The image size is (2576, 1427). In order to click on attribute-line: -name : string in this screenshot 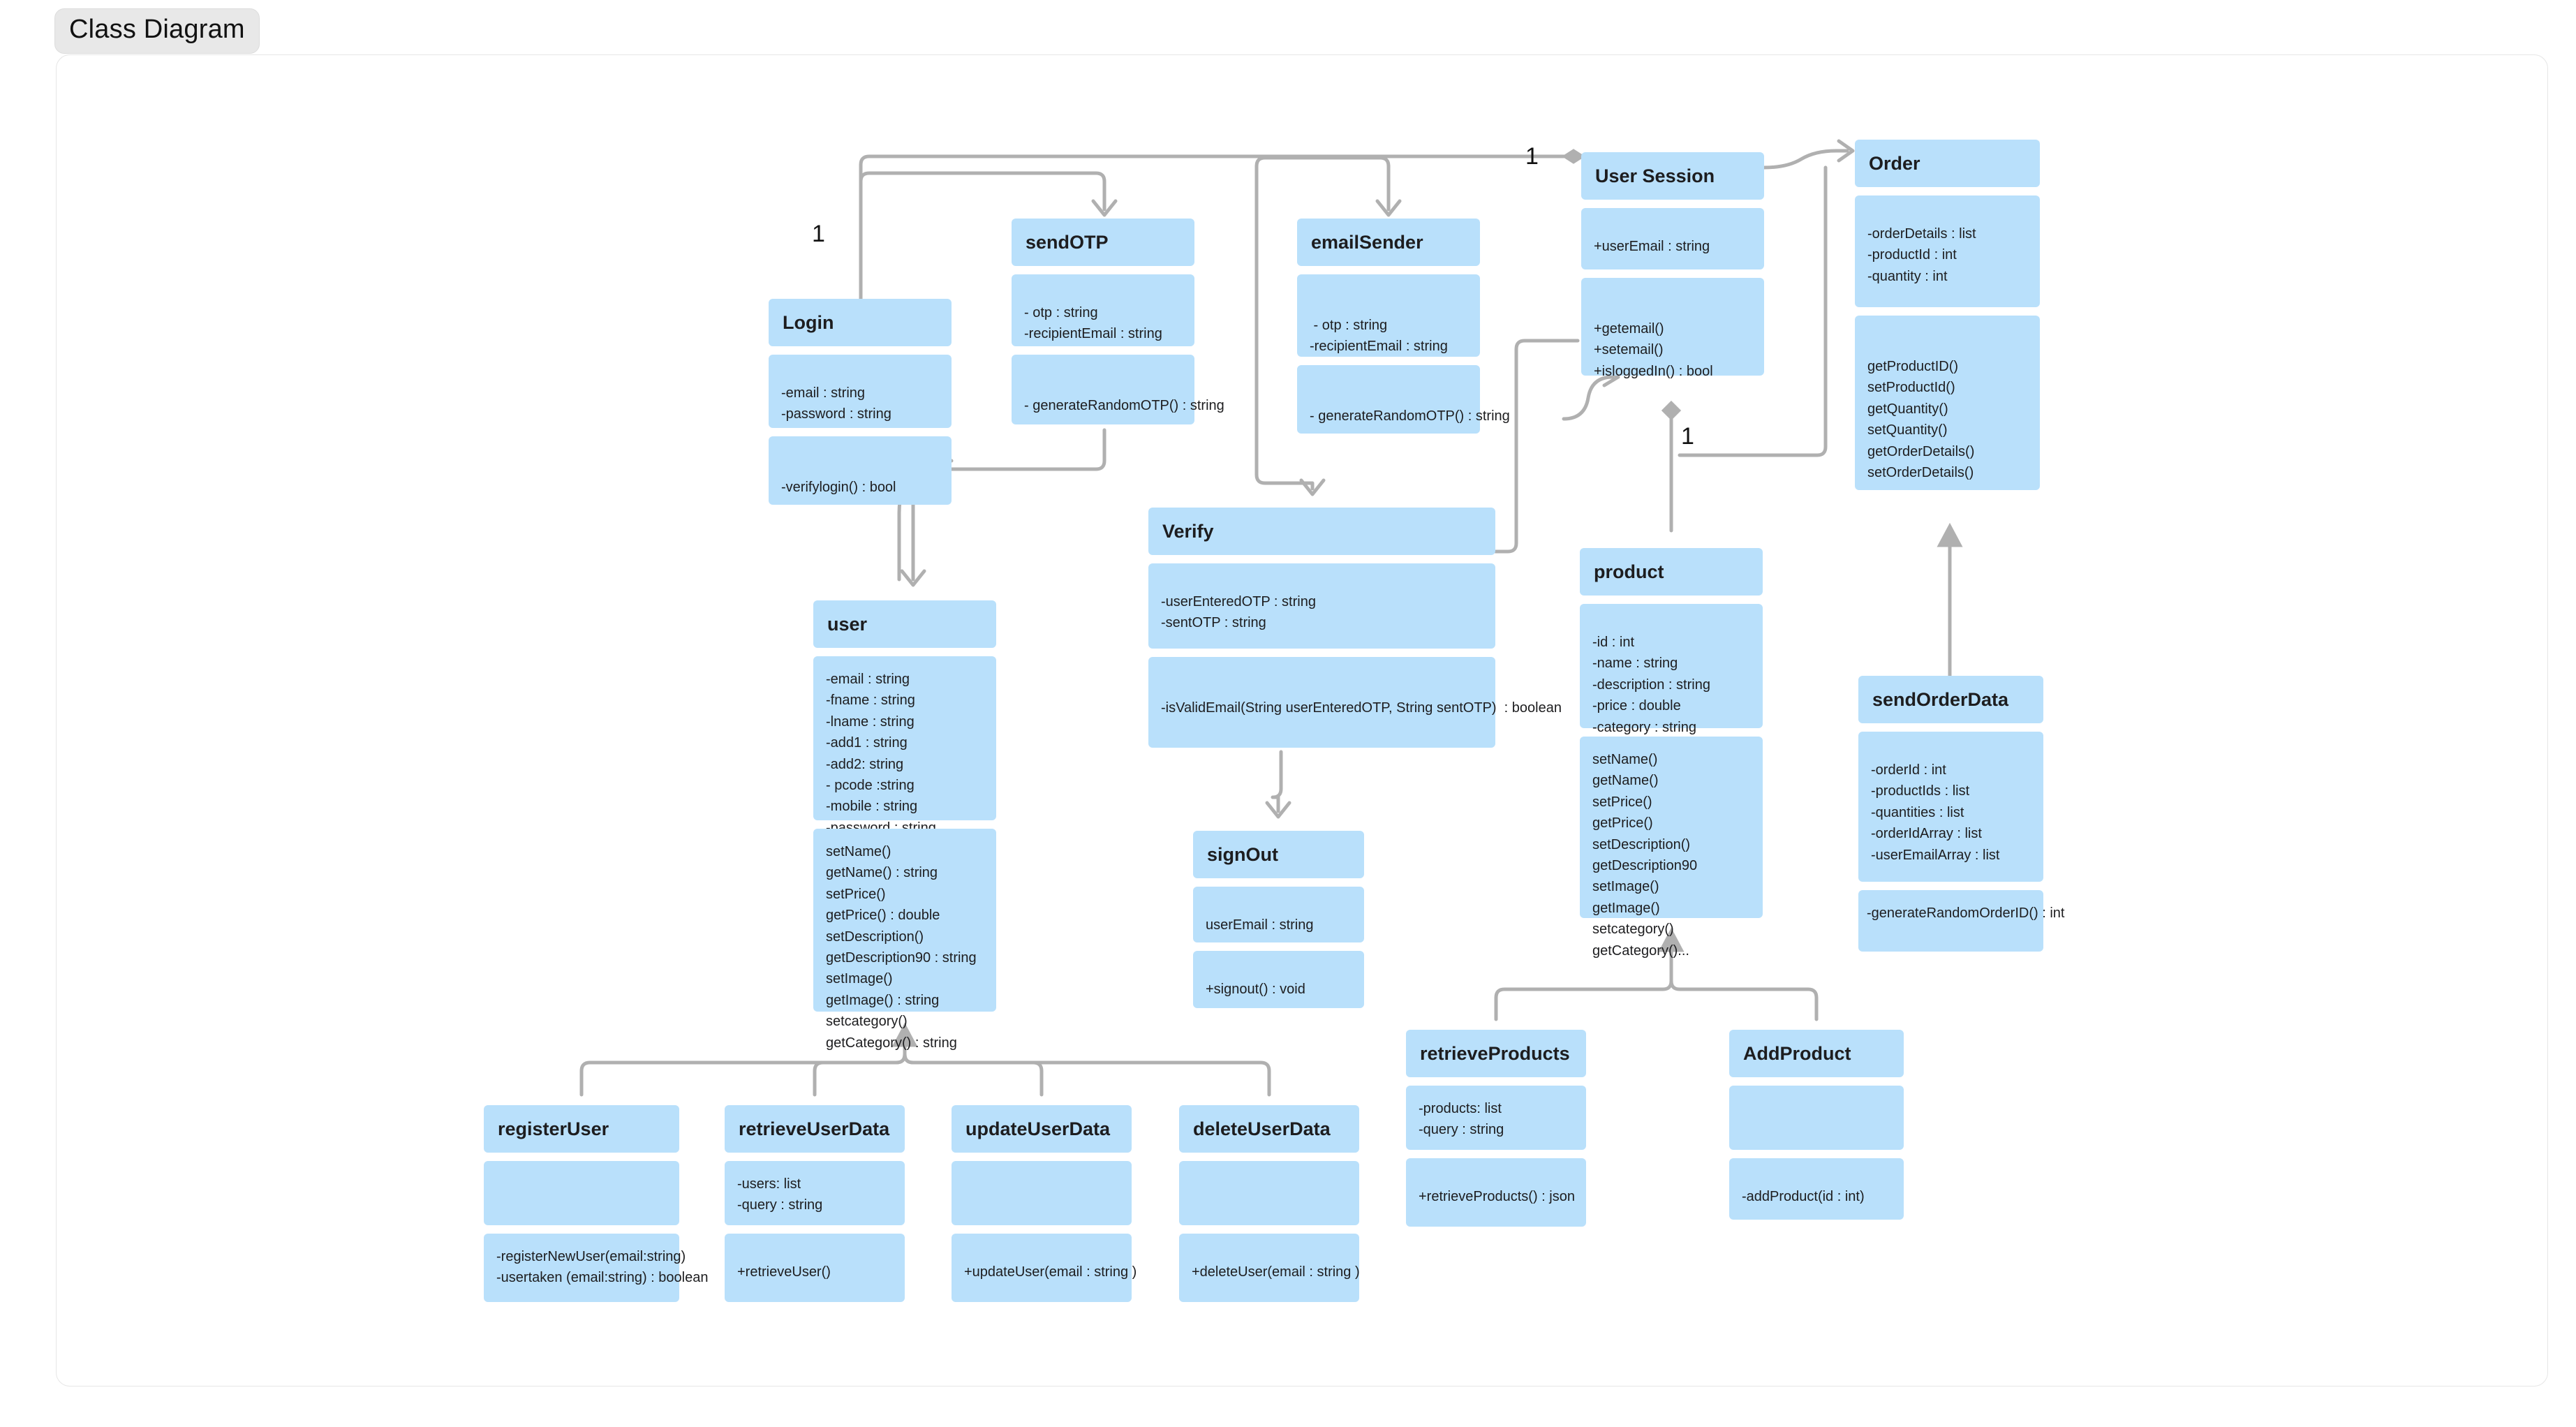, I will do `click(1635, 664)`.